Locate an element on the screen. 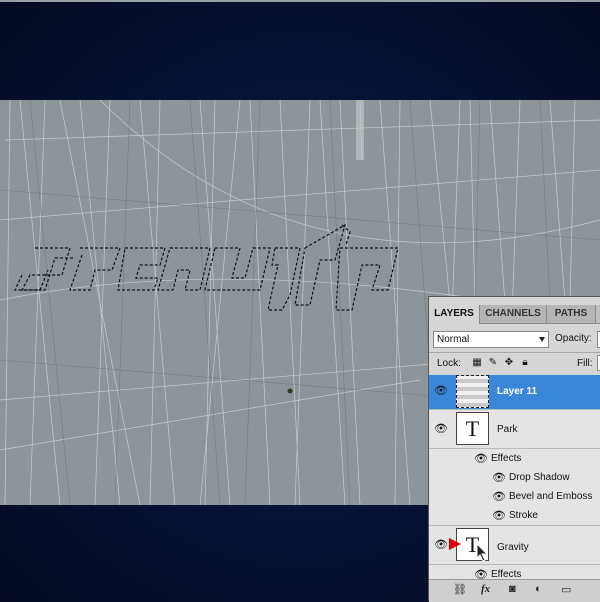 The height and width of the screenshot is (602, 600). layer-name: Gravity is located at coordinates (513, 547).